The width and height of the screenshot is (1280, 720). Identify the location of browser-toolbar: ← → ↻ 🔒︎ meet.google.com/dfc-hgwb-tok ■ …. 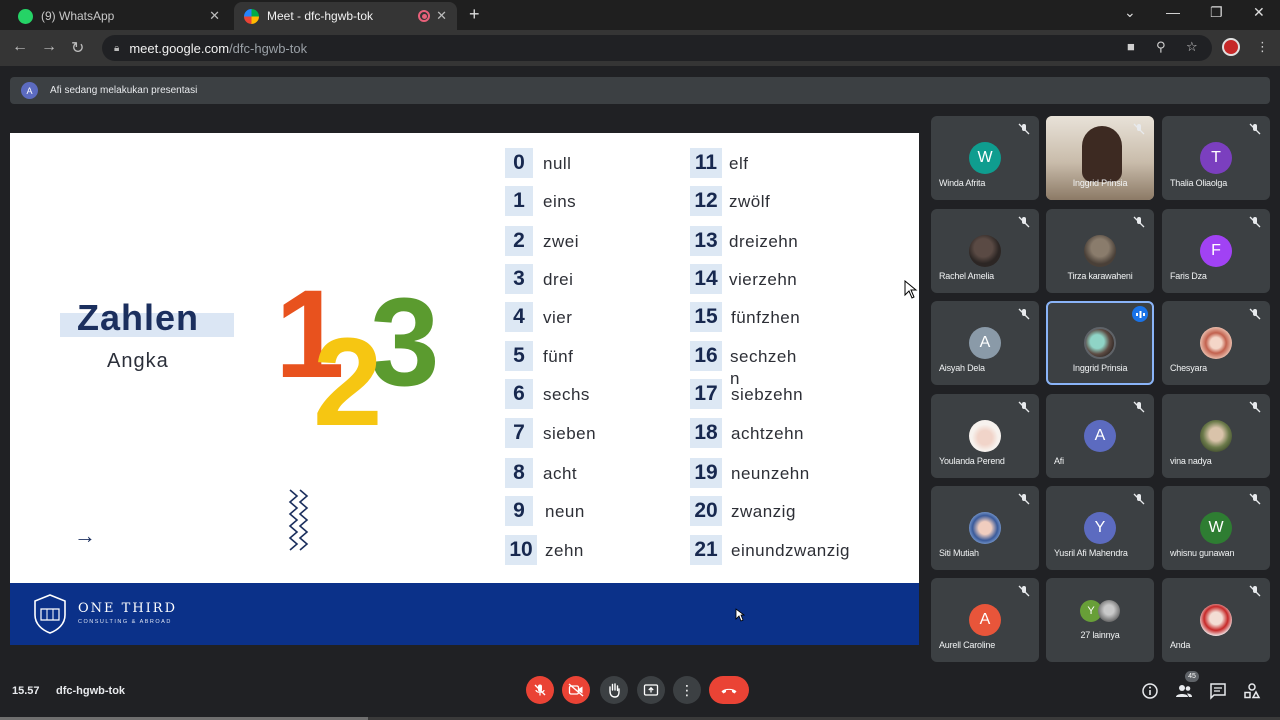
(640, 48).